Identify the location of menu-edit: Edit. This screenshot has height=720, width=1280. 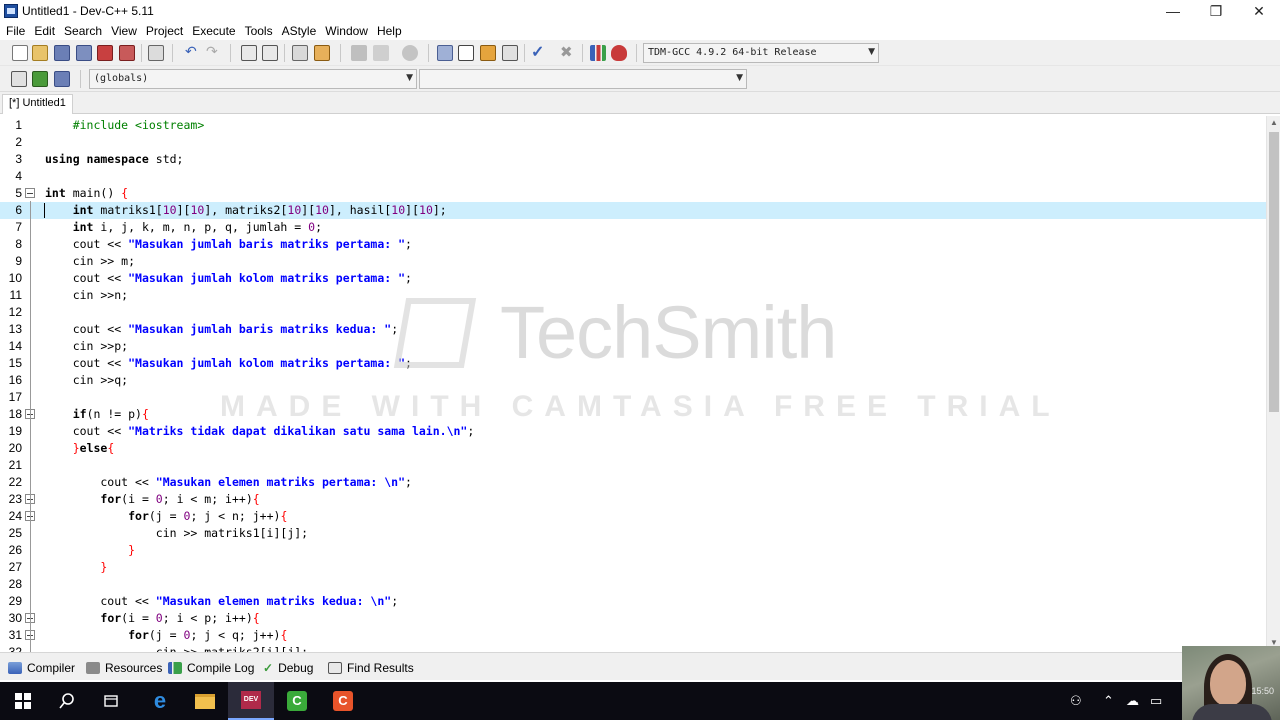
(47, 31).